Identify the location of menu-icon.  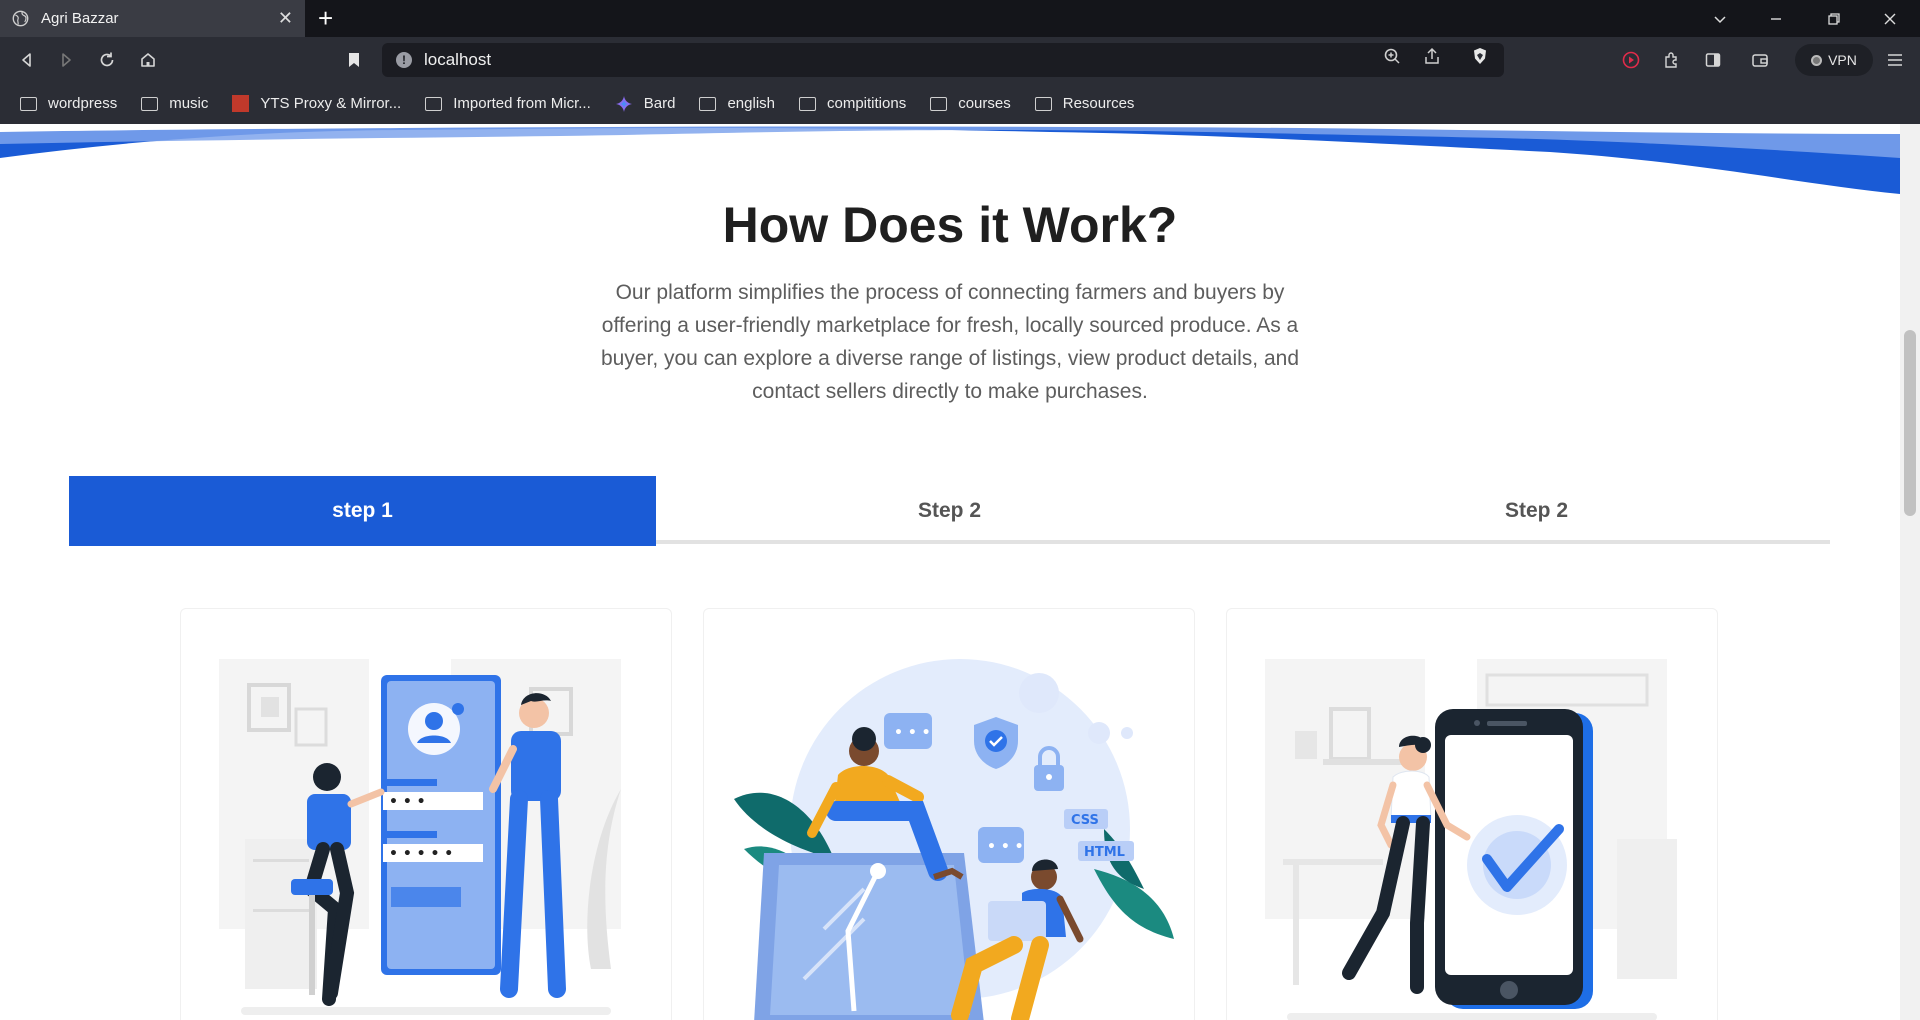
(1895, 60).